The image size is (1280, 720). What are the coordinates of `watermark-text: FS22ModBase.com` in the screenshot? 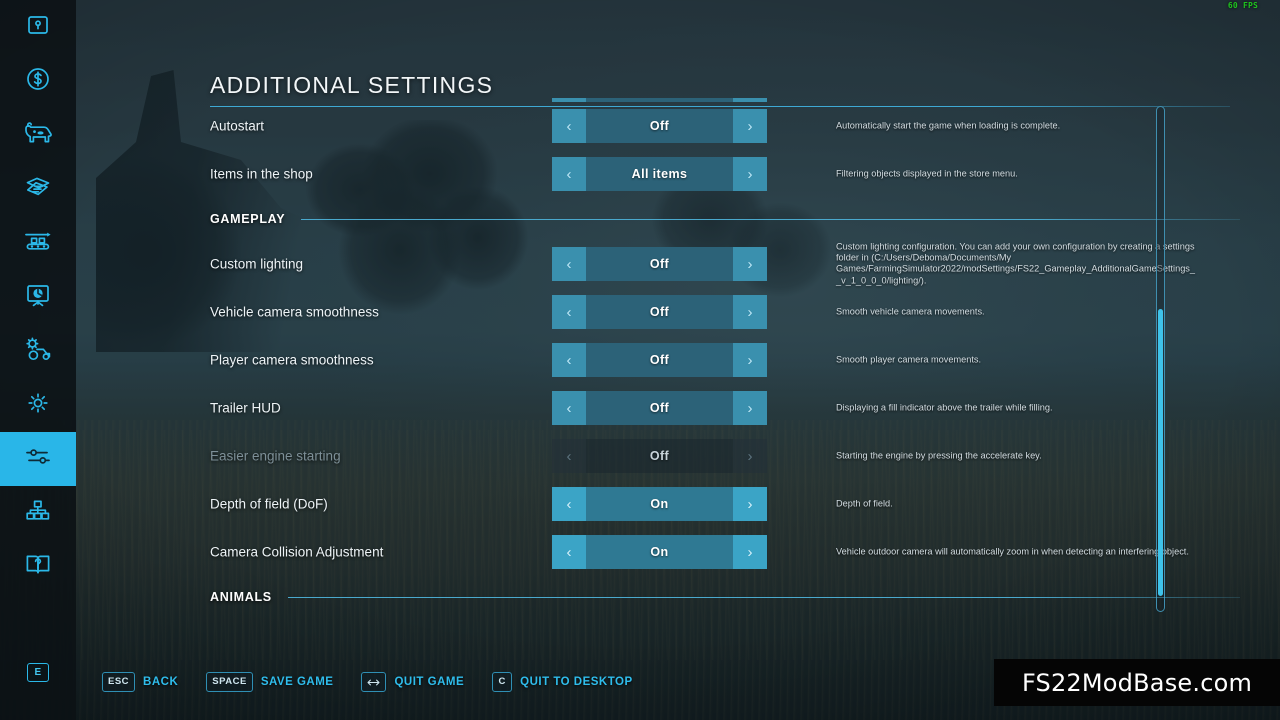 It's located at (1137, 682).